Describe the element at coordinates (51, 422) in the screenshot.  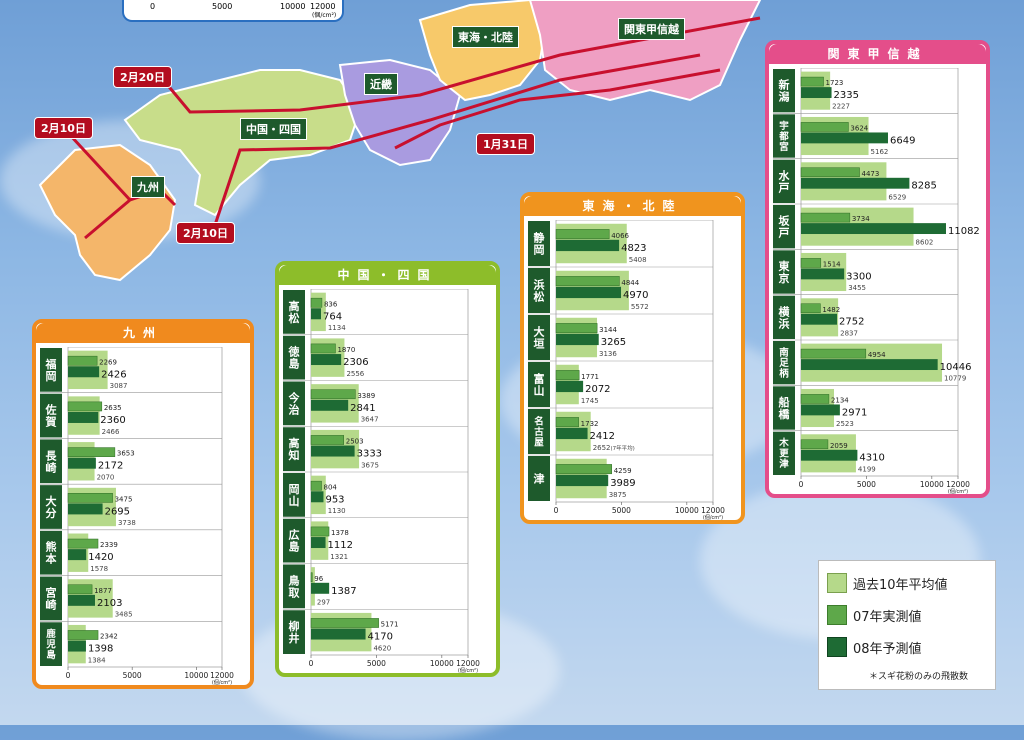
I see `category-label: 賀` at that location.